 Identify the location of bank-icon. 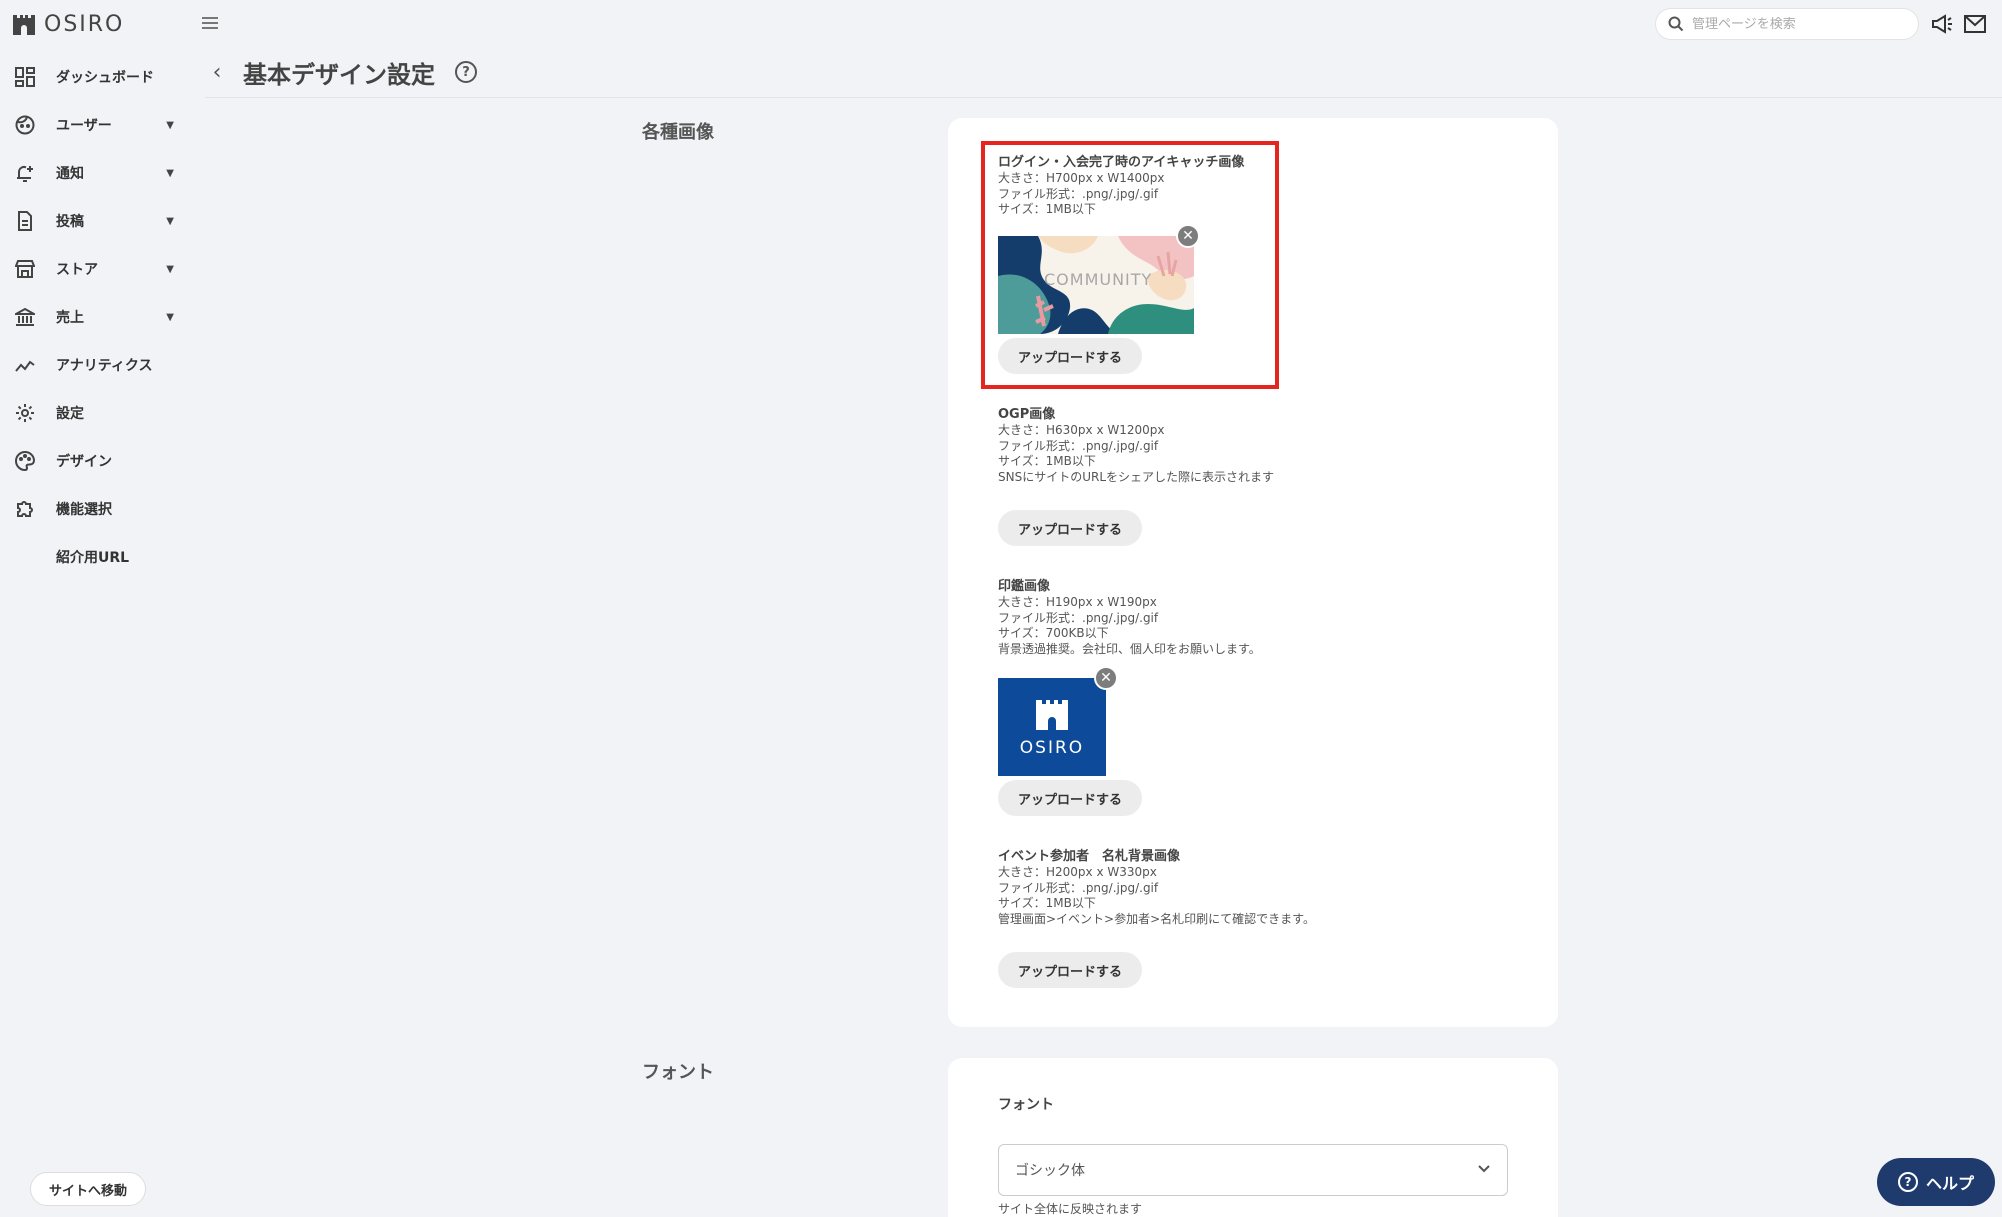
(25, 317).